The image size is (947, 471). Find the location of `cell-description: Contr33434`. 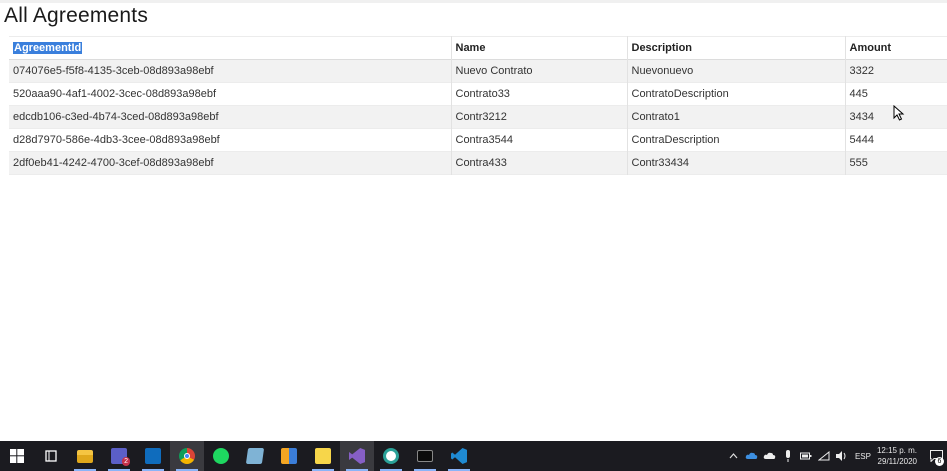

cell-description: Contr33434 is located at coordinates (735, 163).